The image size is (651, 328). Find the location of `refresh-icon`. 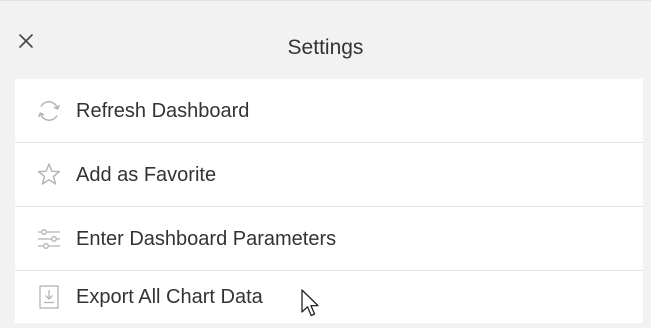

refresh-icon is located at coordinates (49, 111).